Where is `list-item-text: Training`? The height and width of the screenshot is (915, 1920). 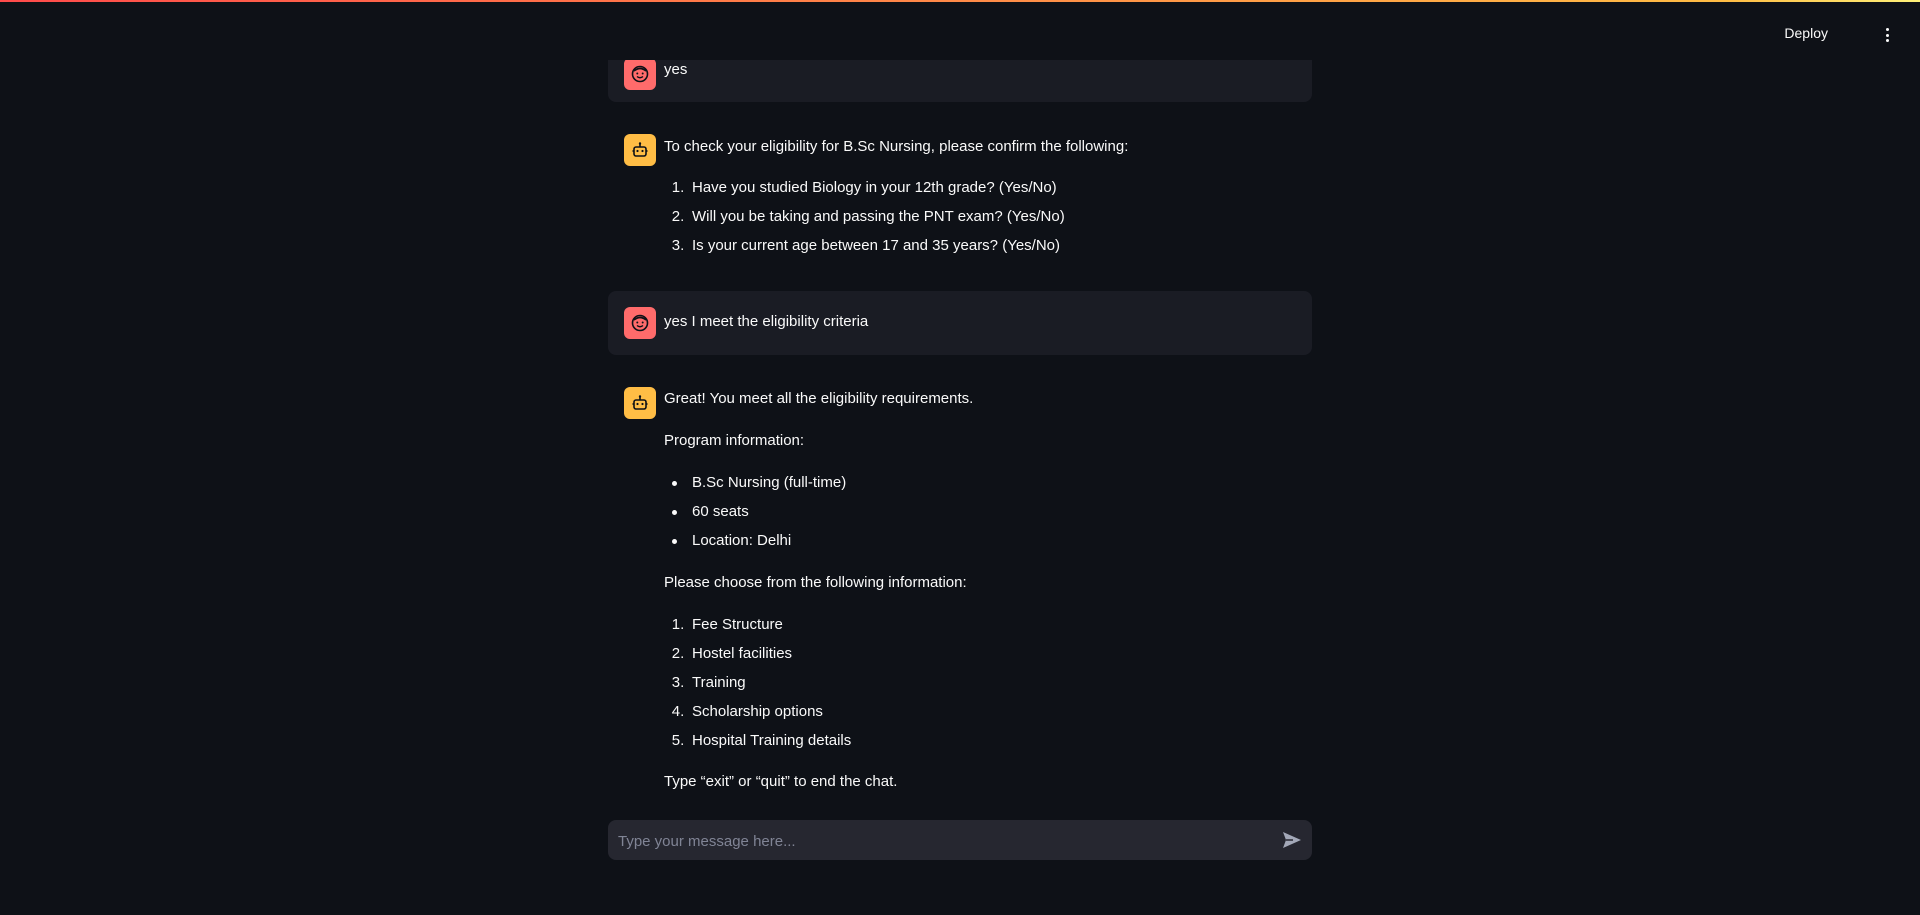
list-item-text: Training is located at coordinates (719, 682).